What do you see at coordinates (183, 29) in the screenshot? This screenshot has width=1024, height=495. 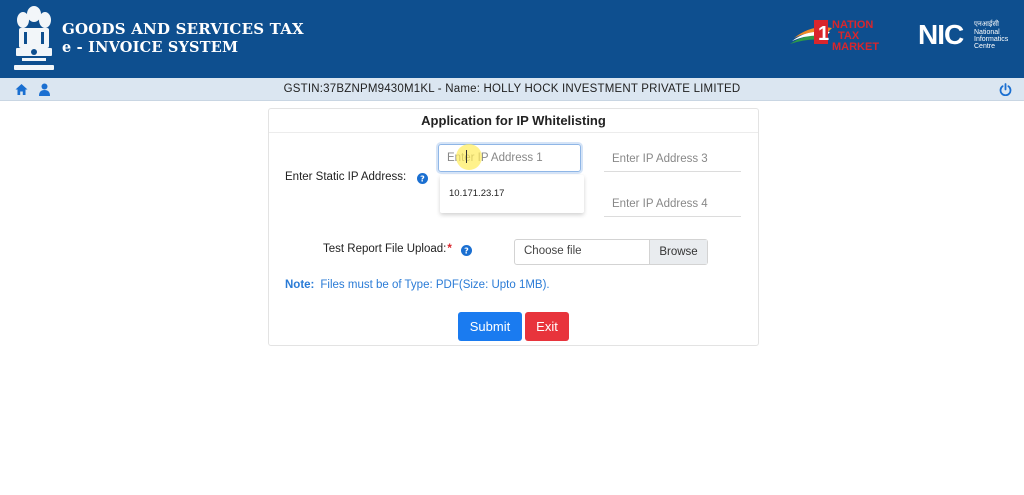 I see `app-title-line1: GOODS AND SERVICES TAX` at bounding box center [183, 29].